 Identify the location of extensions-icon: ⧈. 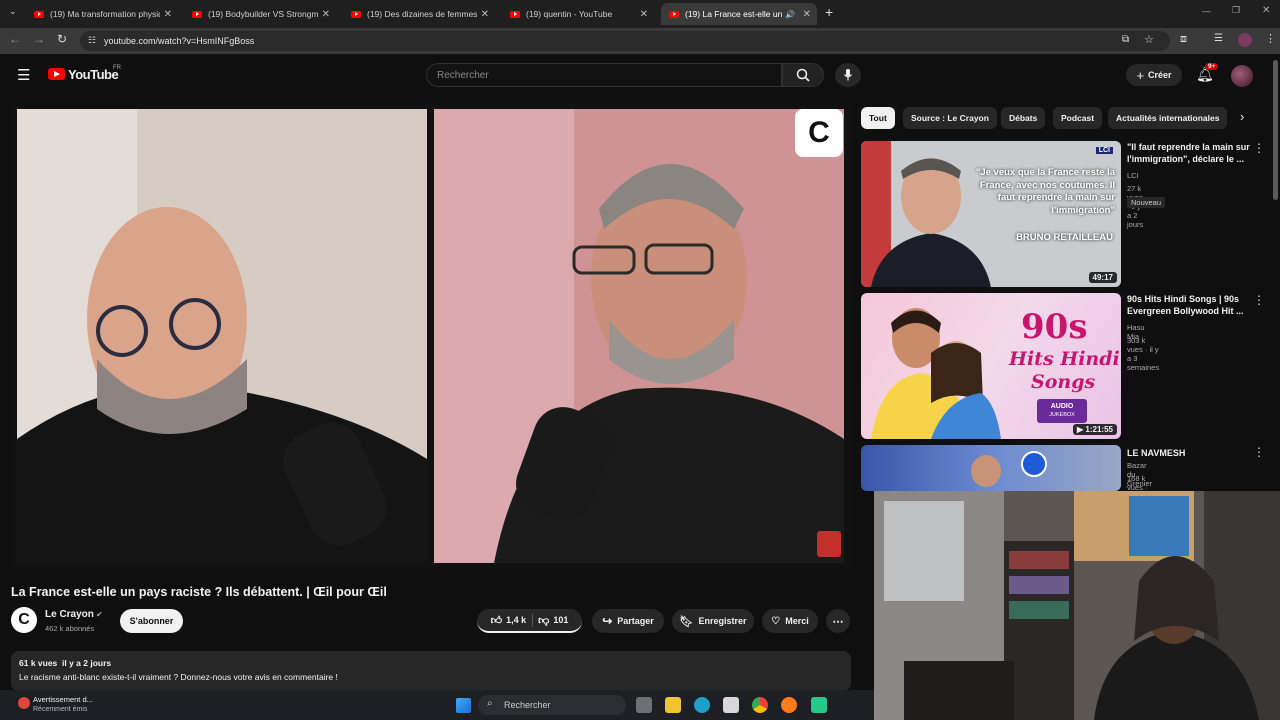
(1183, 39).